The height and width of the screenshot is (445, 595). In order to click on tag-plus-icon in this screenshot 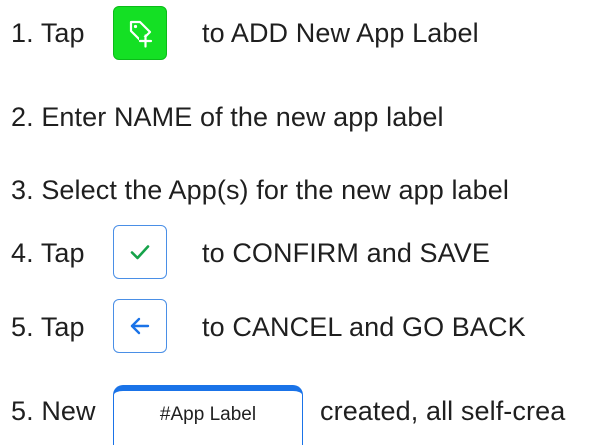, I will do `click(141, 34)`.